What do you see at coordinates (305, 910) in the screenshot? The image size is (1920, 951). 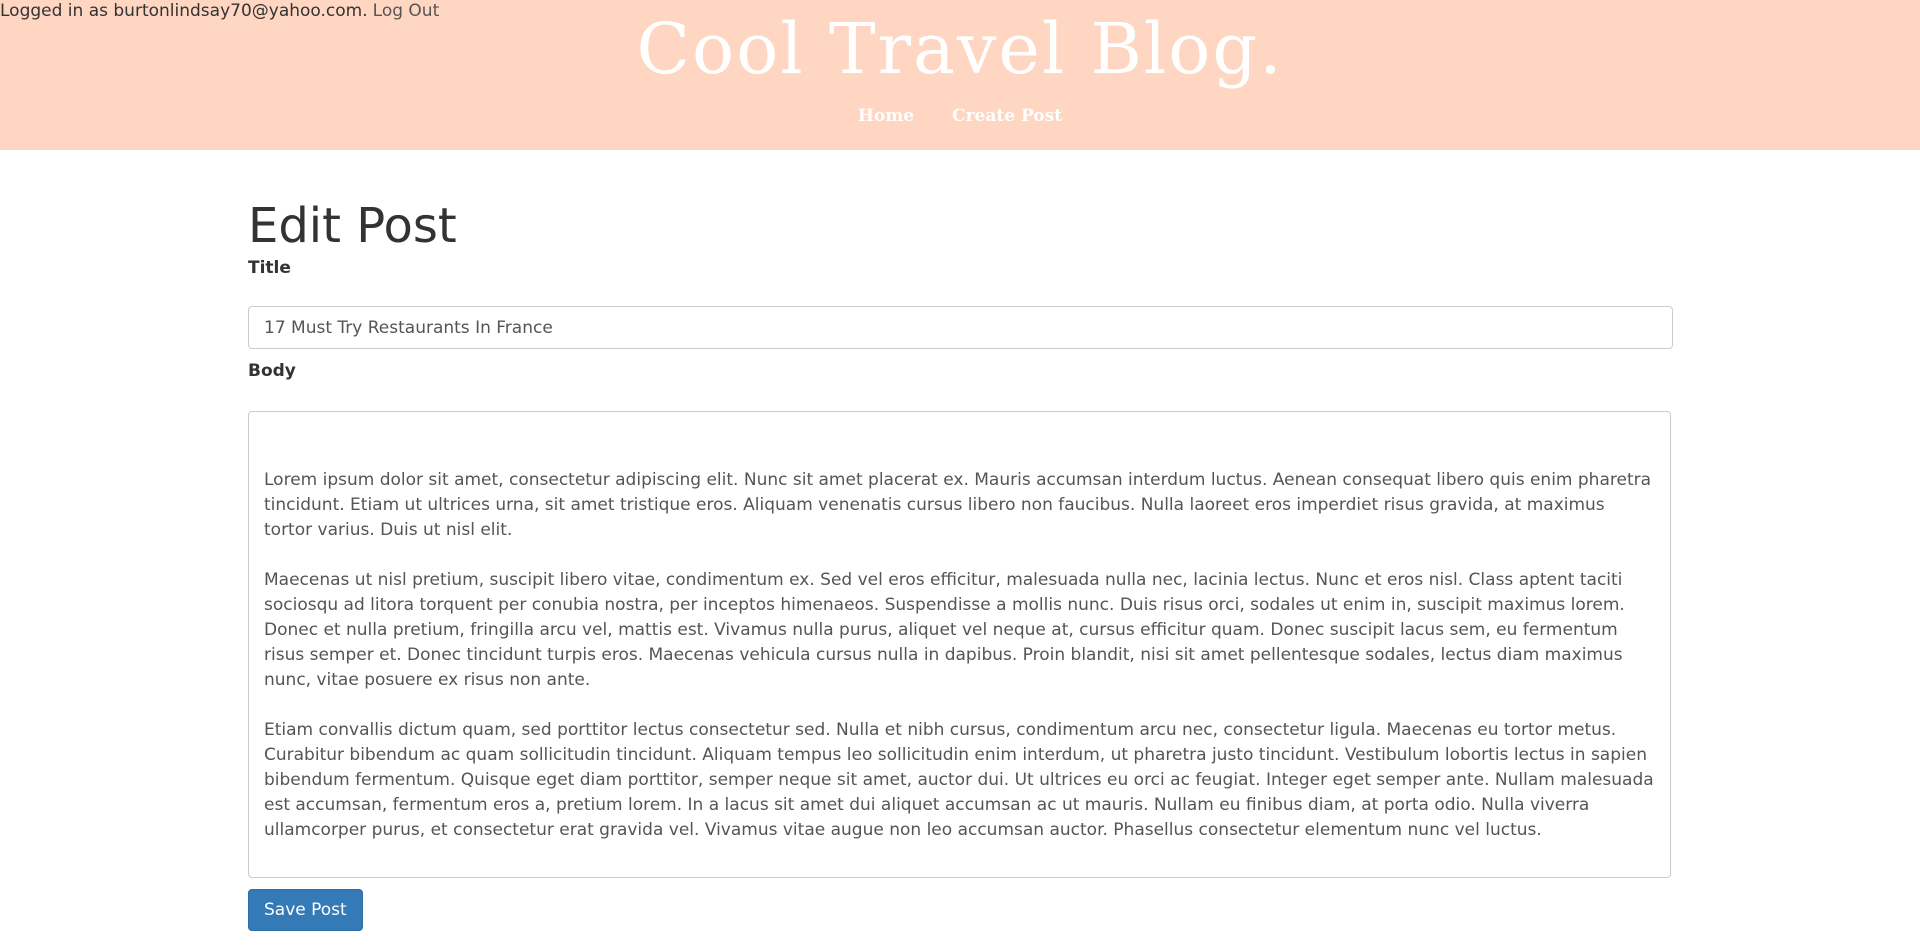 I see `save-post-button: Save Post` at bounding box center [305, 910].